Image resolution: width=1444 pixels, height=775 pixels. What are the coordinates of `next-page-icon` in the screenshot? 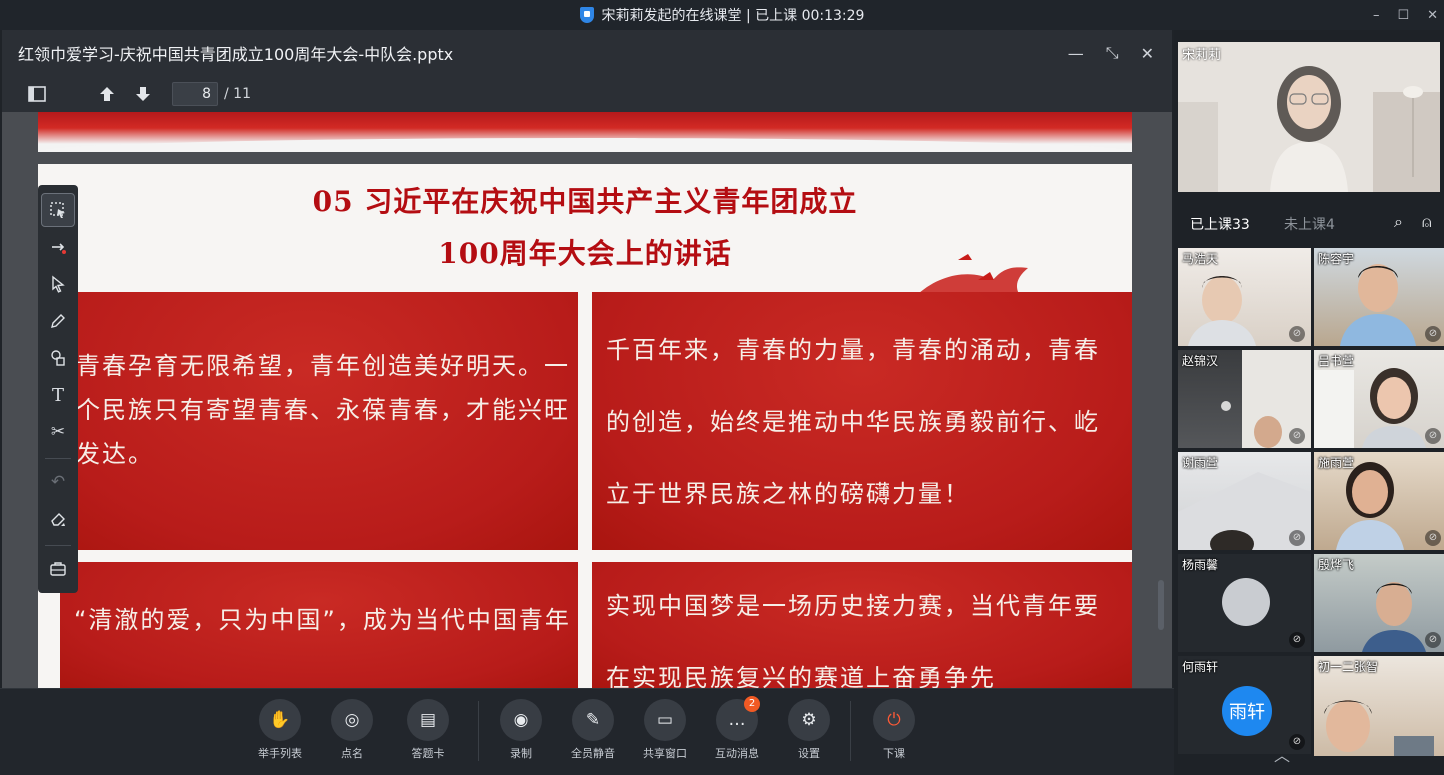 It's located at (143, 94).